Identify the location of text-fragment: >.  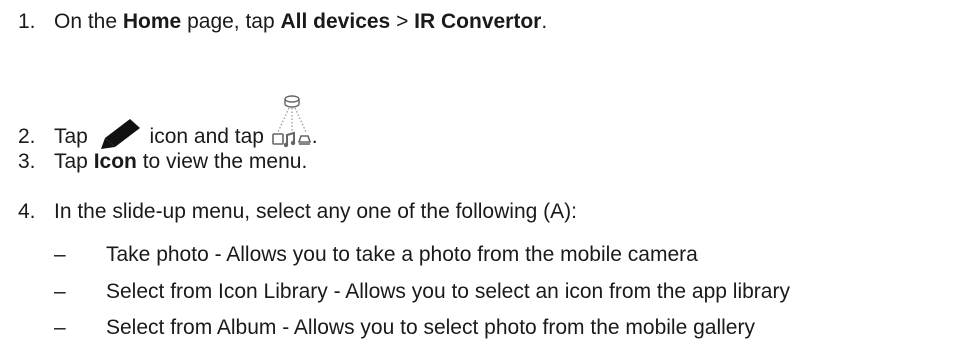
(402, 21).